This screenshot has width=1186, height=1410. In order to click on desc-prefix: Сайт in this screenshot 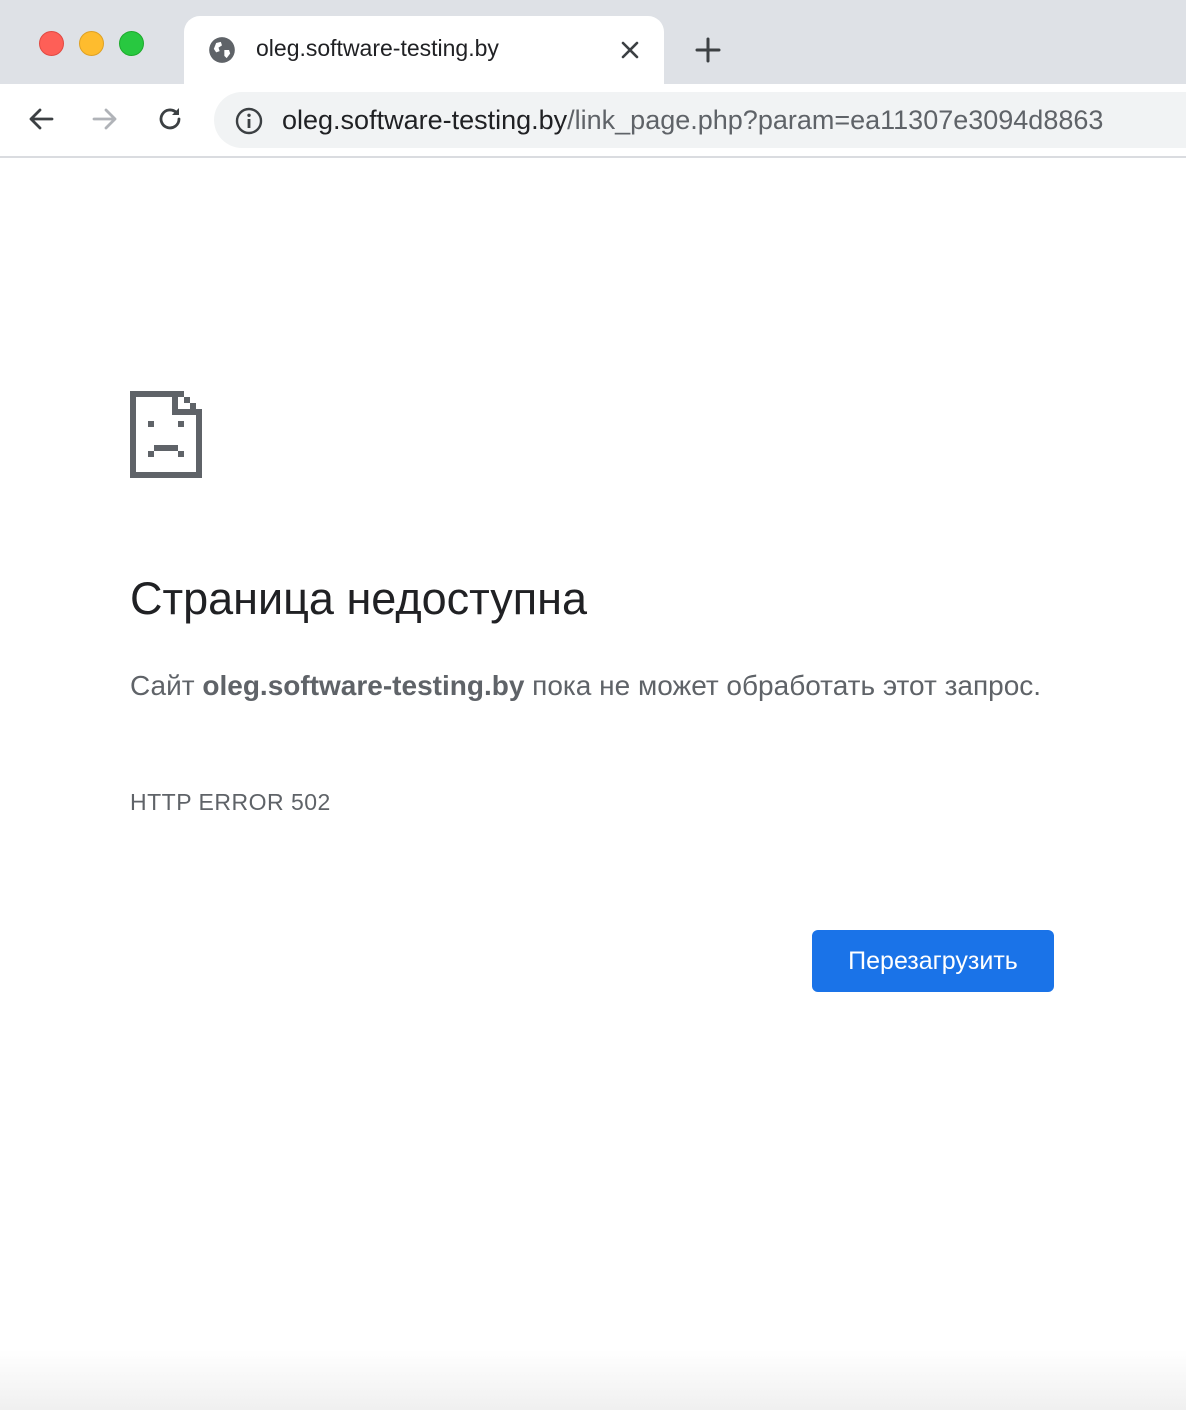, I will do `click(166, 685)`.